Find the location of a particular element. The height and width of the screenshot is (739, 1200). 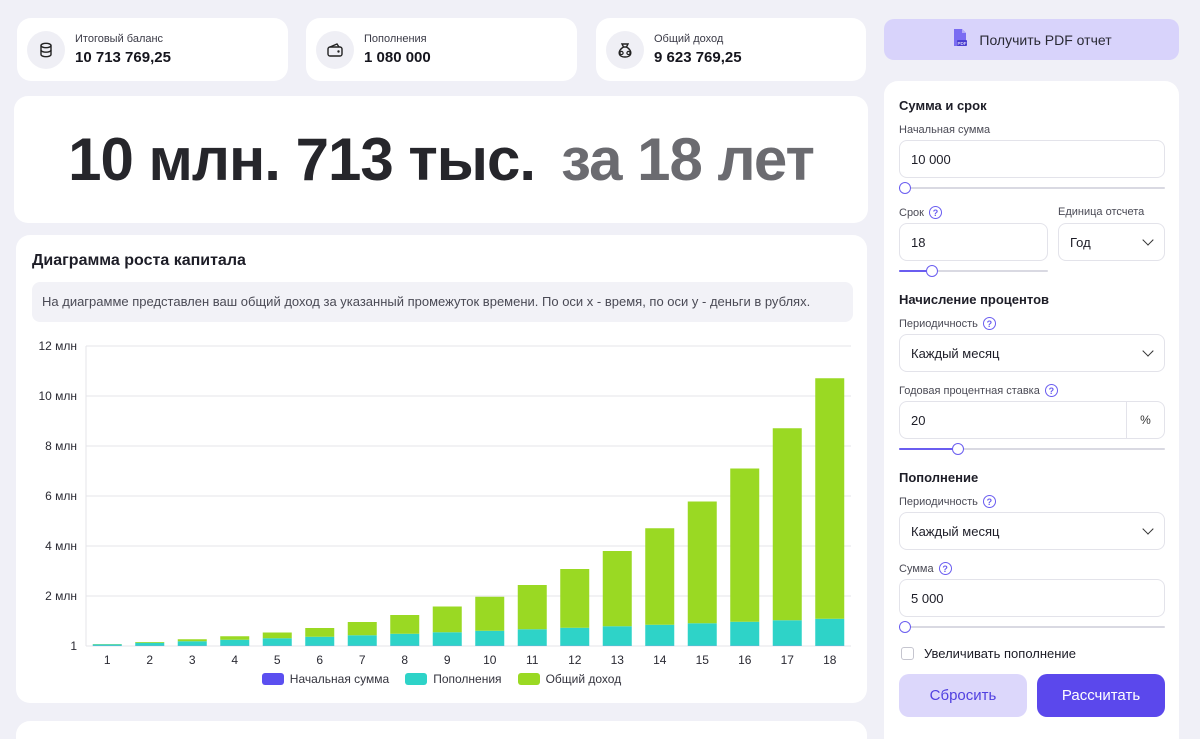

pdf-button-label: Получить PDF отчет is located at coordinates (1045, 39).